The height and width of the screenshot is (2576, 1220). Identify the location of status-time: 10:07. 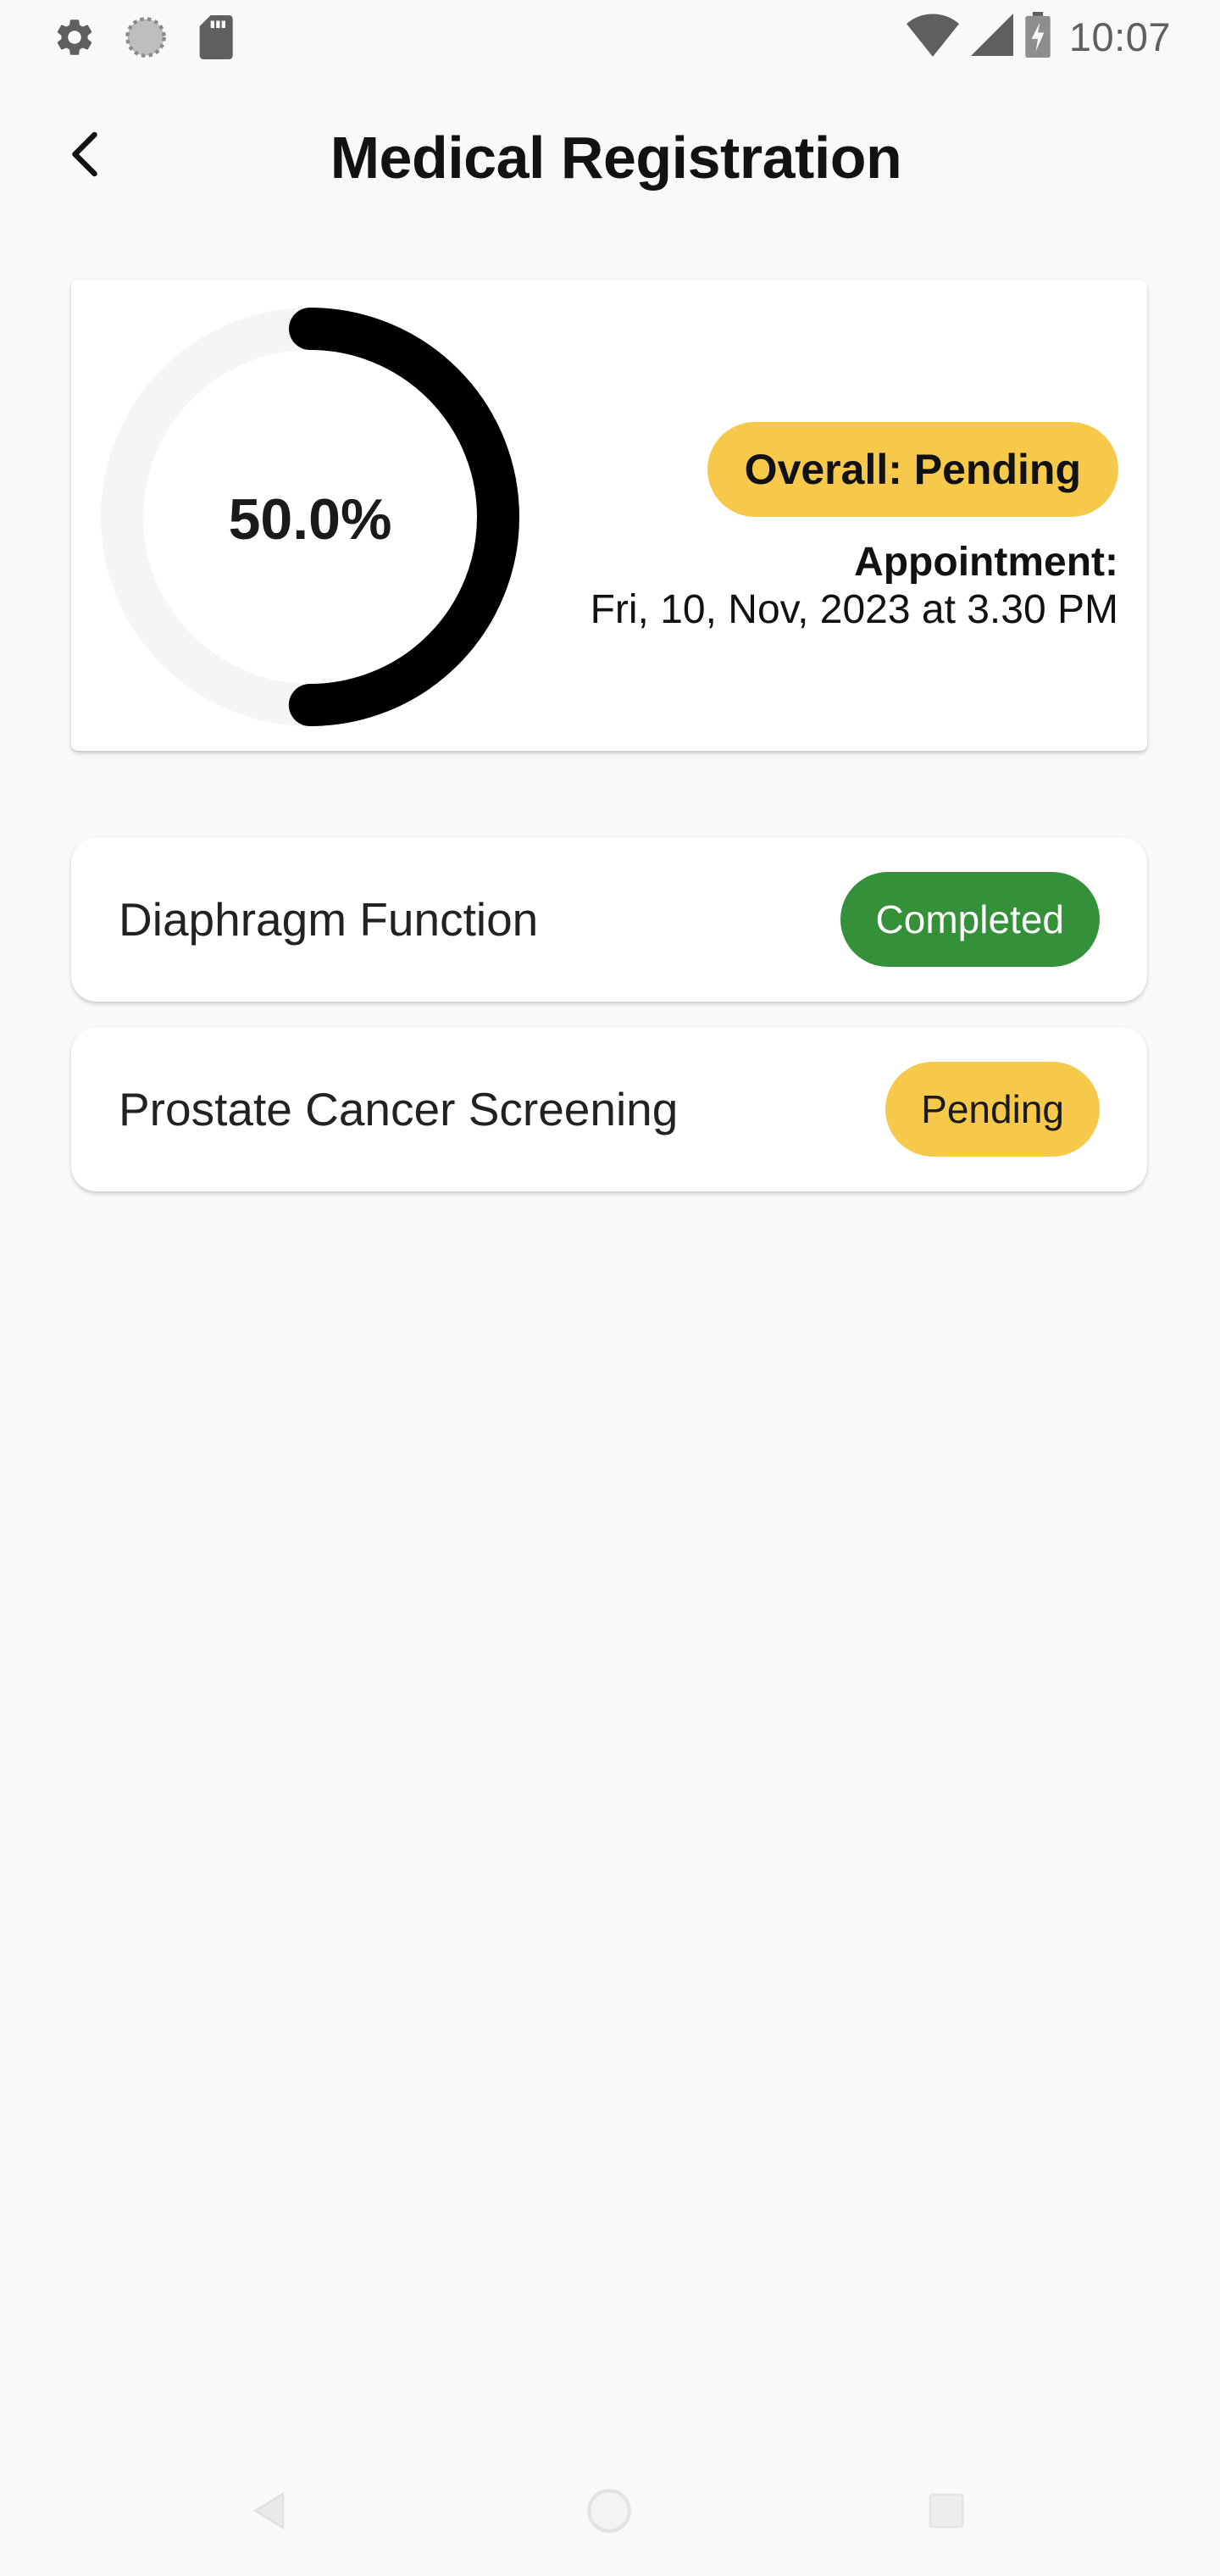
(1119, 36).